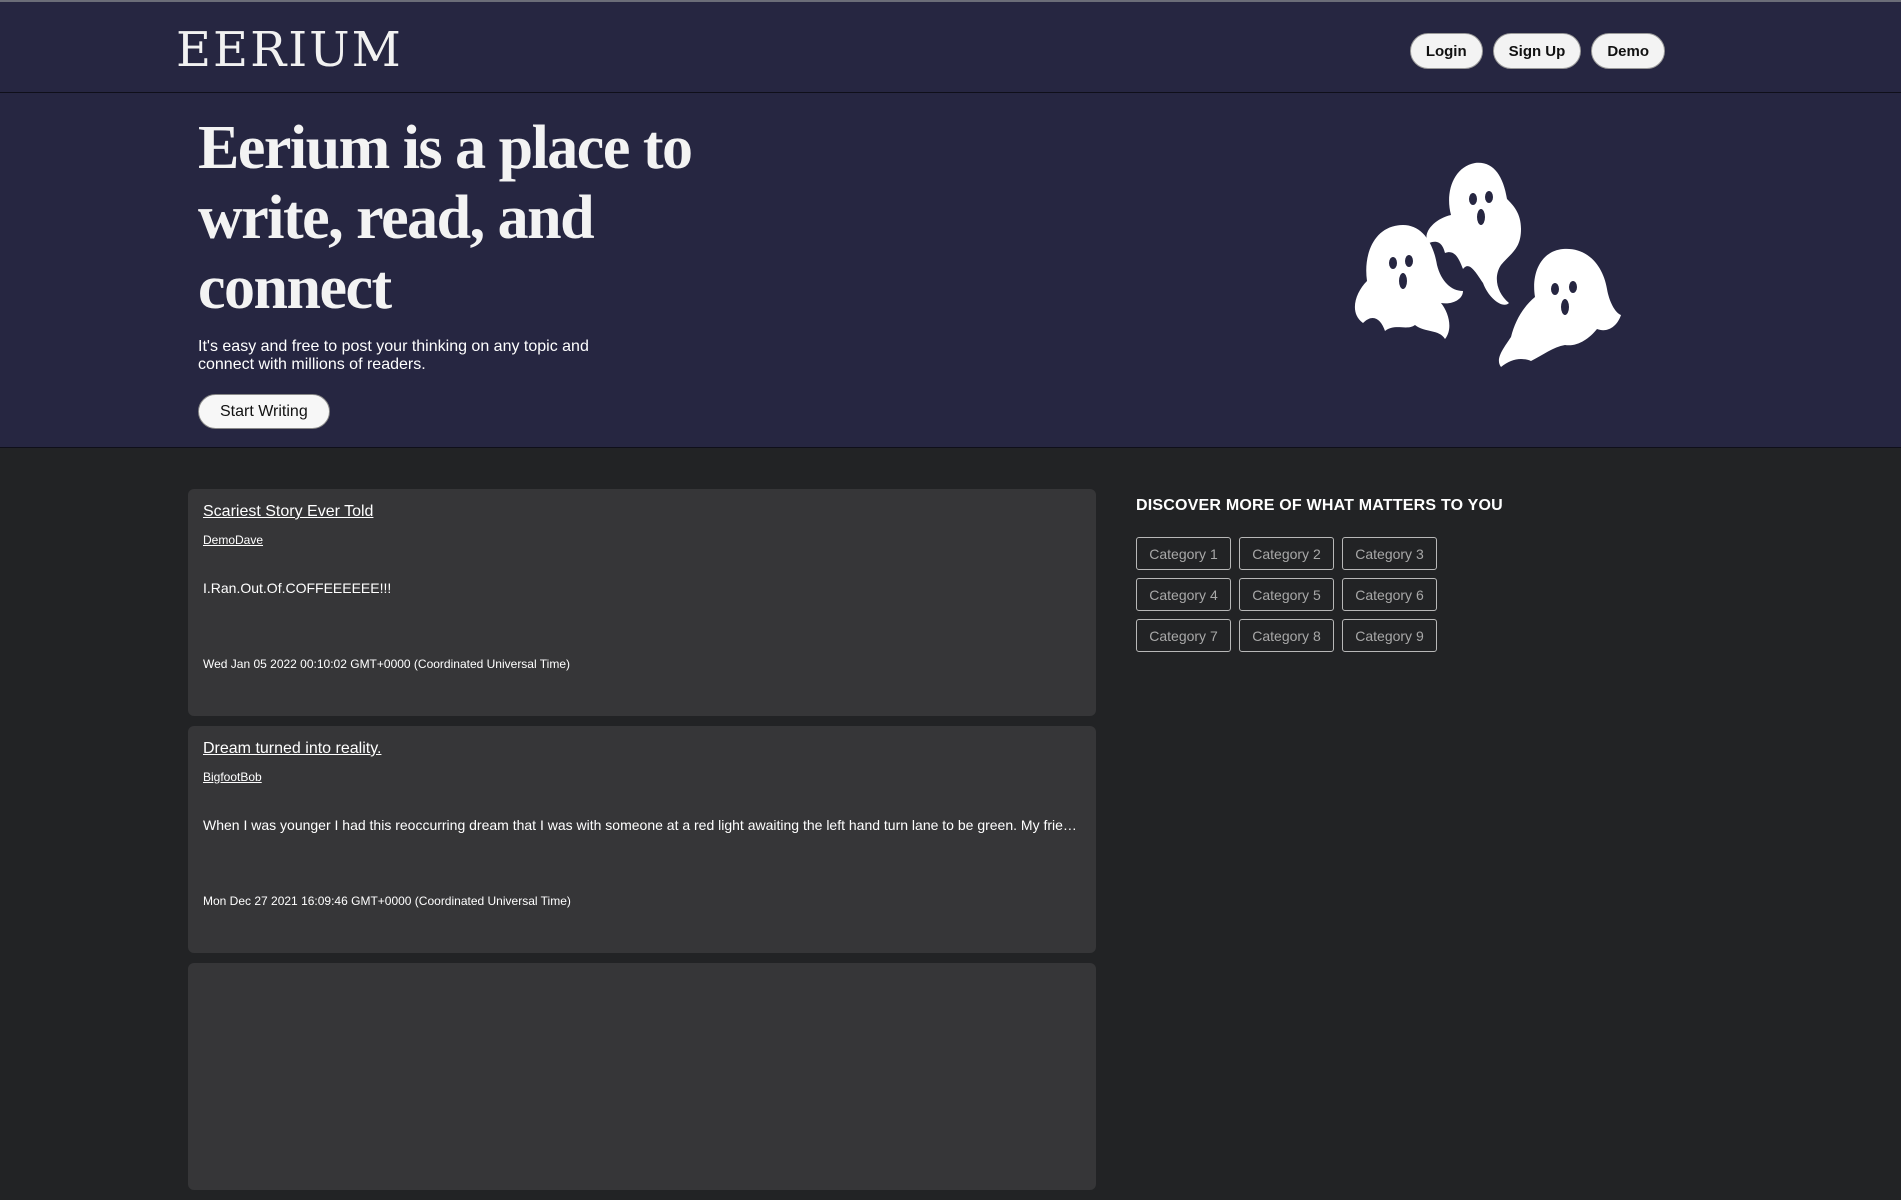 This screenshot has height=1200, width=1901. What do you see at coordinates (232, 777) in the screenshot?
I see `story-author: BigfootBob` at bounding box center [232, 777].